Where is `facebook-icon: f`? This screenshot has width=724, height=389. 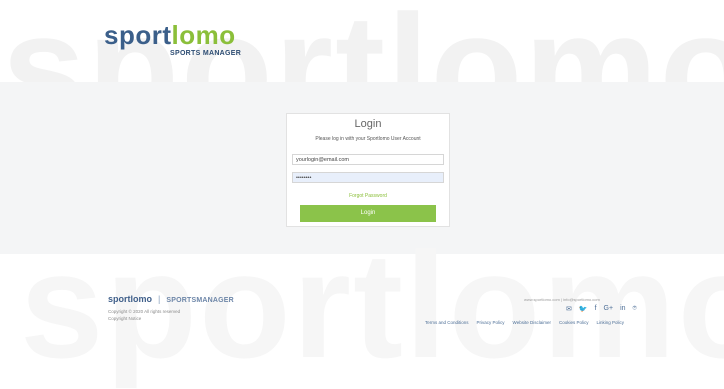
facebook-icon: f is located at coordinates (596, 309).